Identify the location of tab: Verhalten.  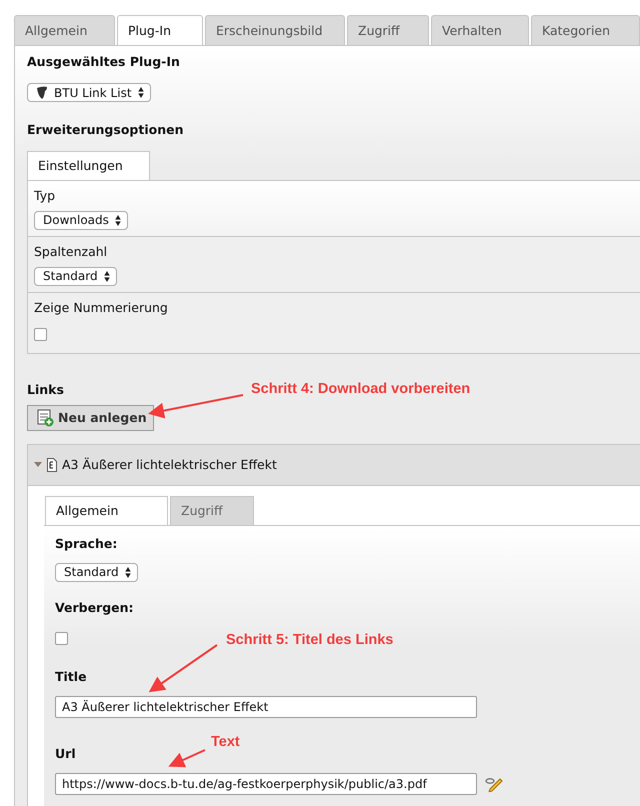
(480, 30).